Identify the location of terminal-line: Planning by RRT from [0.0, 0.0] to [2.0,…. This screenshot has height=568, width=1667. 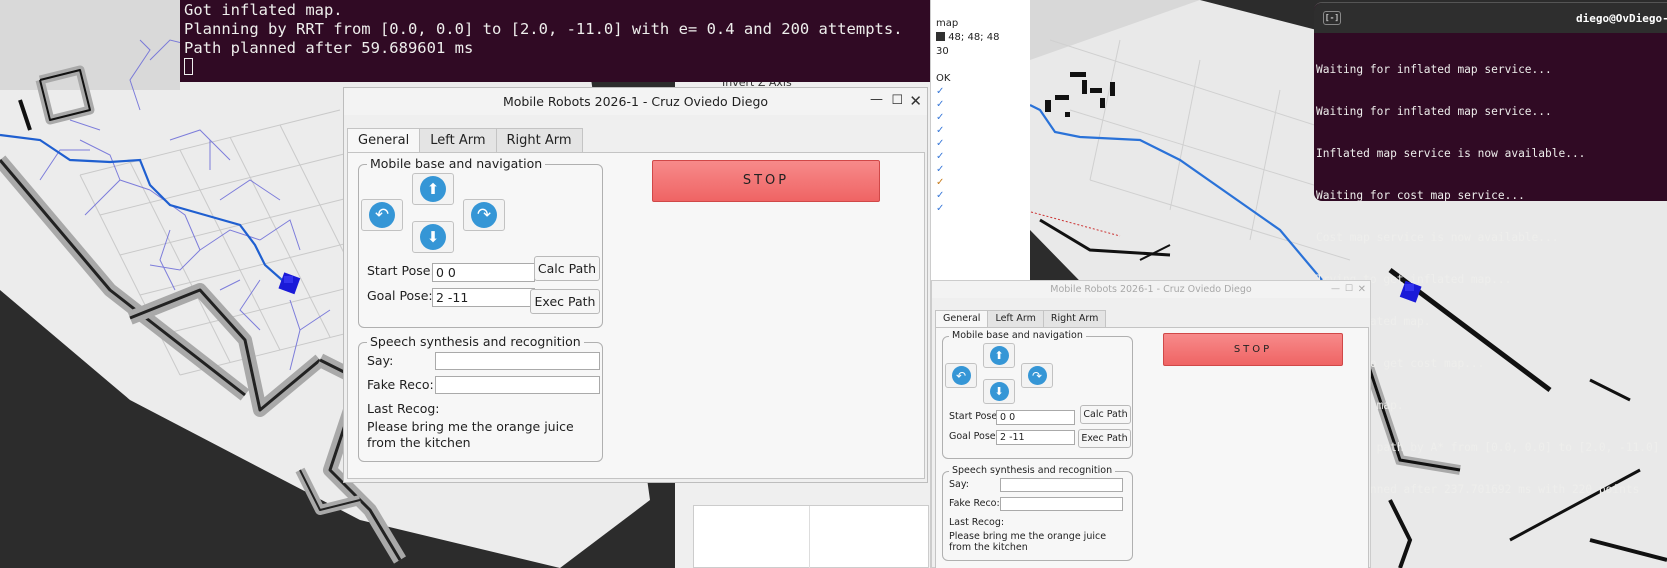
(543, 29).